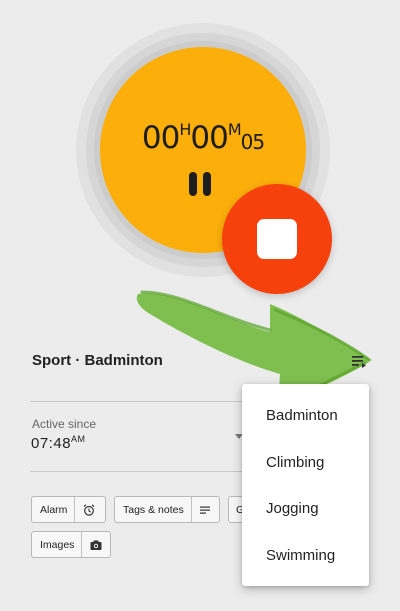 This screenshot has width=400, height=611. I want to click on tags-notes-chip: Tags & notes, so click(167, 509).